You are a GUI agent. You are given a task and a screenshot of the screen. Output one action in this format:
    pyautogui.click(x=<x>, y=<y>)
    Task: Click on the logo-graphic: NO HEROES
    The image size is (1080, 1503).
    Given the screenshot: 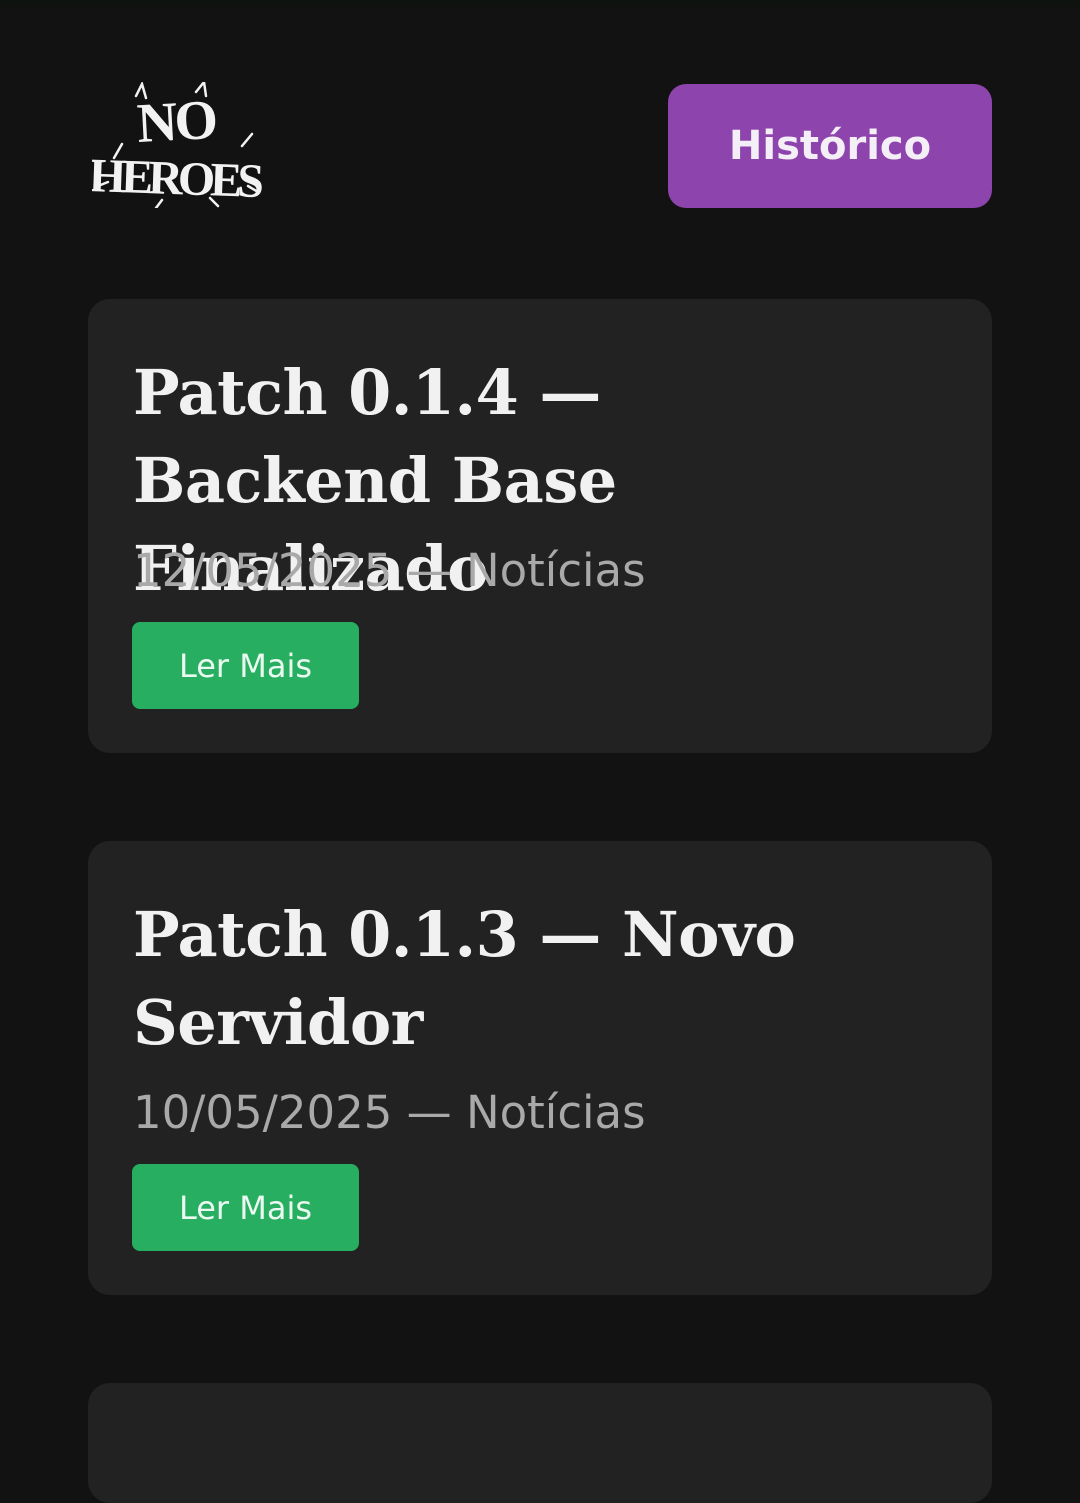 What is the action you would take?
    pyautogui.click(x=177, y=145)
    